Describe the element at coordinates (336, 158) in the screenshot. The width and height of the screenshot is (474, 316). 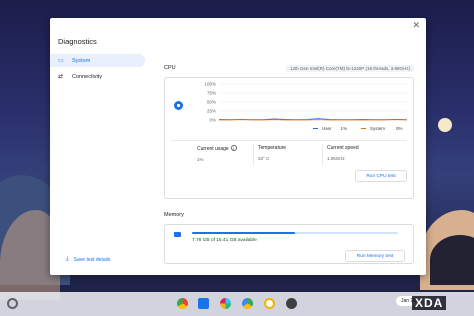
I see `current-speed-value: 1.06GHz` at that location.